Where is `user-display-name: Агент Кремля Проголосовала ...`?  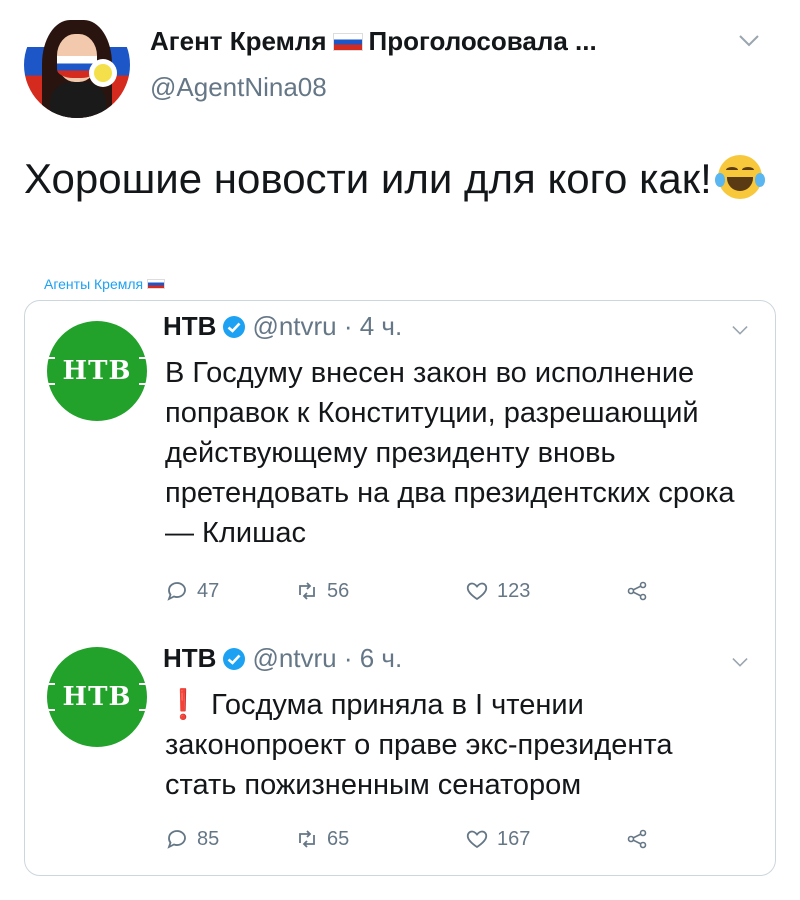 user-display-name: Агент Кремля Проголосовала ... is located at coordinates (373, 41).